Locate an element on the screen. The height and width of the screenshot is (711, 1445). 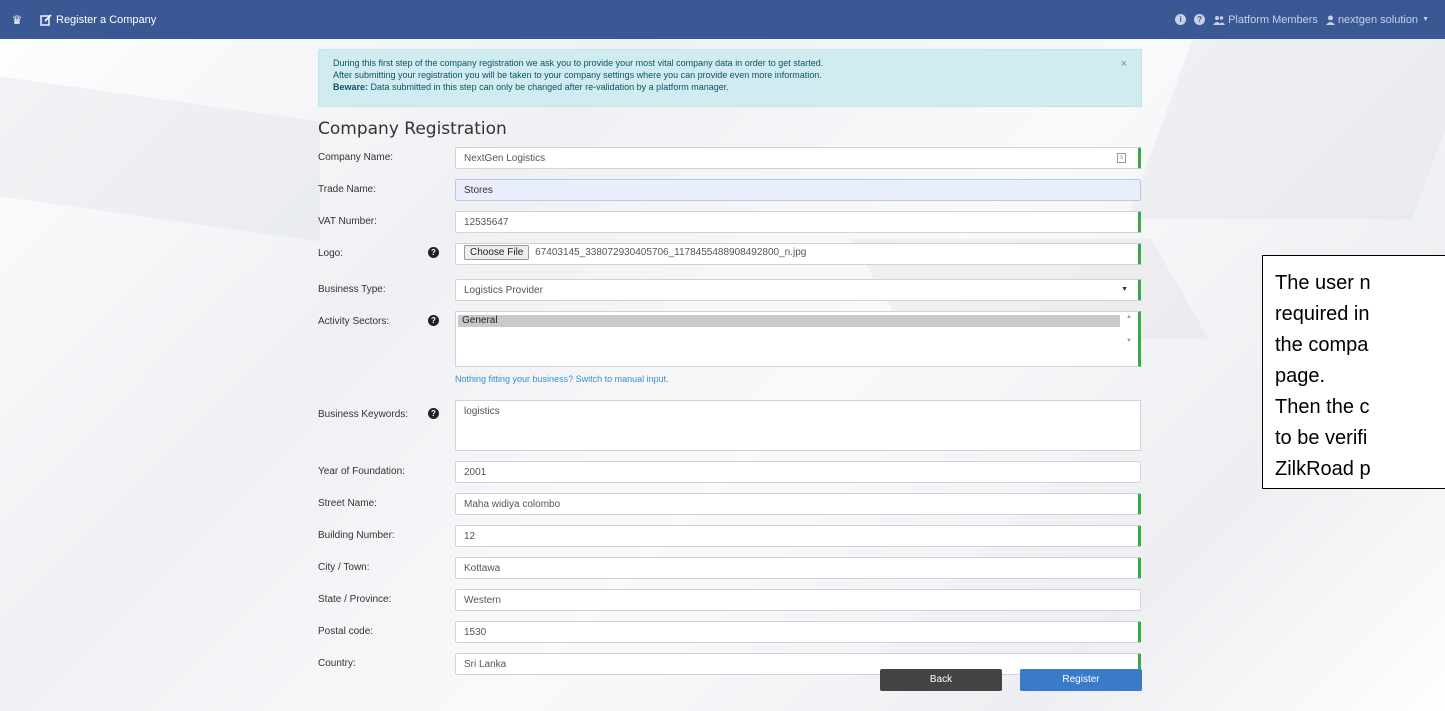
country-label: Country: is located at coordinates (337, 663).